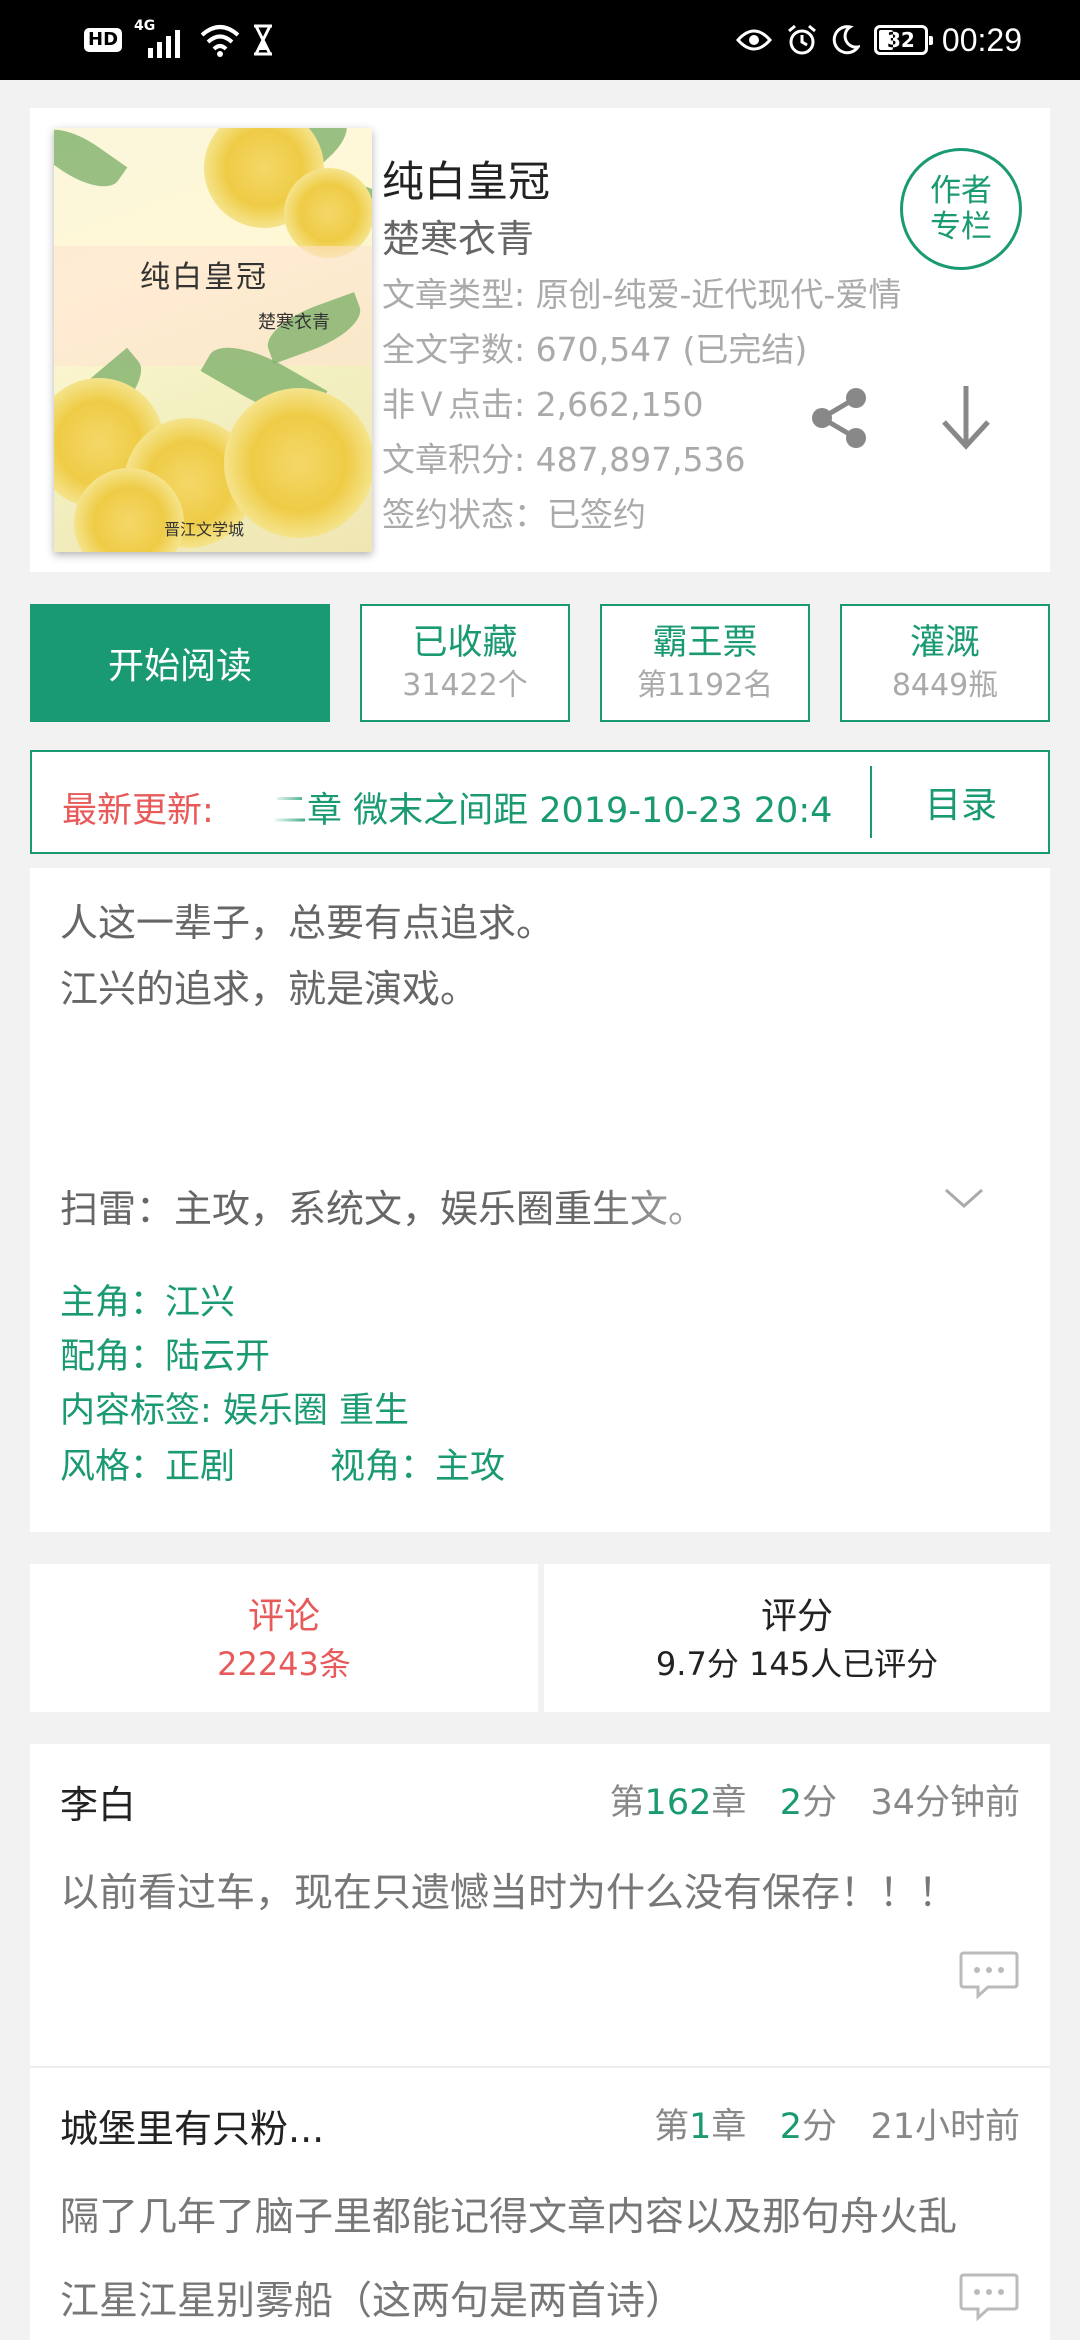 Image resolution: width=1080 pixels, height=2340 pixels. I want to click on irrigate-label: 灌溉, so click(944, 643).